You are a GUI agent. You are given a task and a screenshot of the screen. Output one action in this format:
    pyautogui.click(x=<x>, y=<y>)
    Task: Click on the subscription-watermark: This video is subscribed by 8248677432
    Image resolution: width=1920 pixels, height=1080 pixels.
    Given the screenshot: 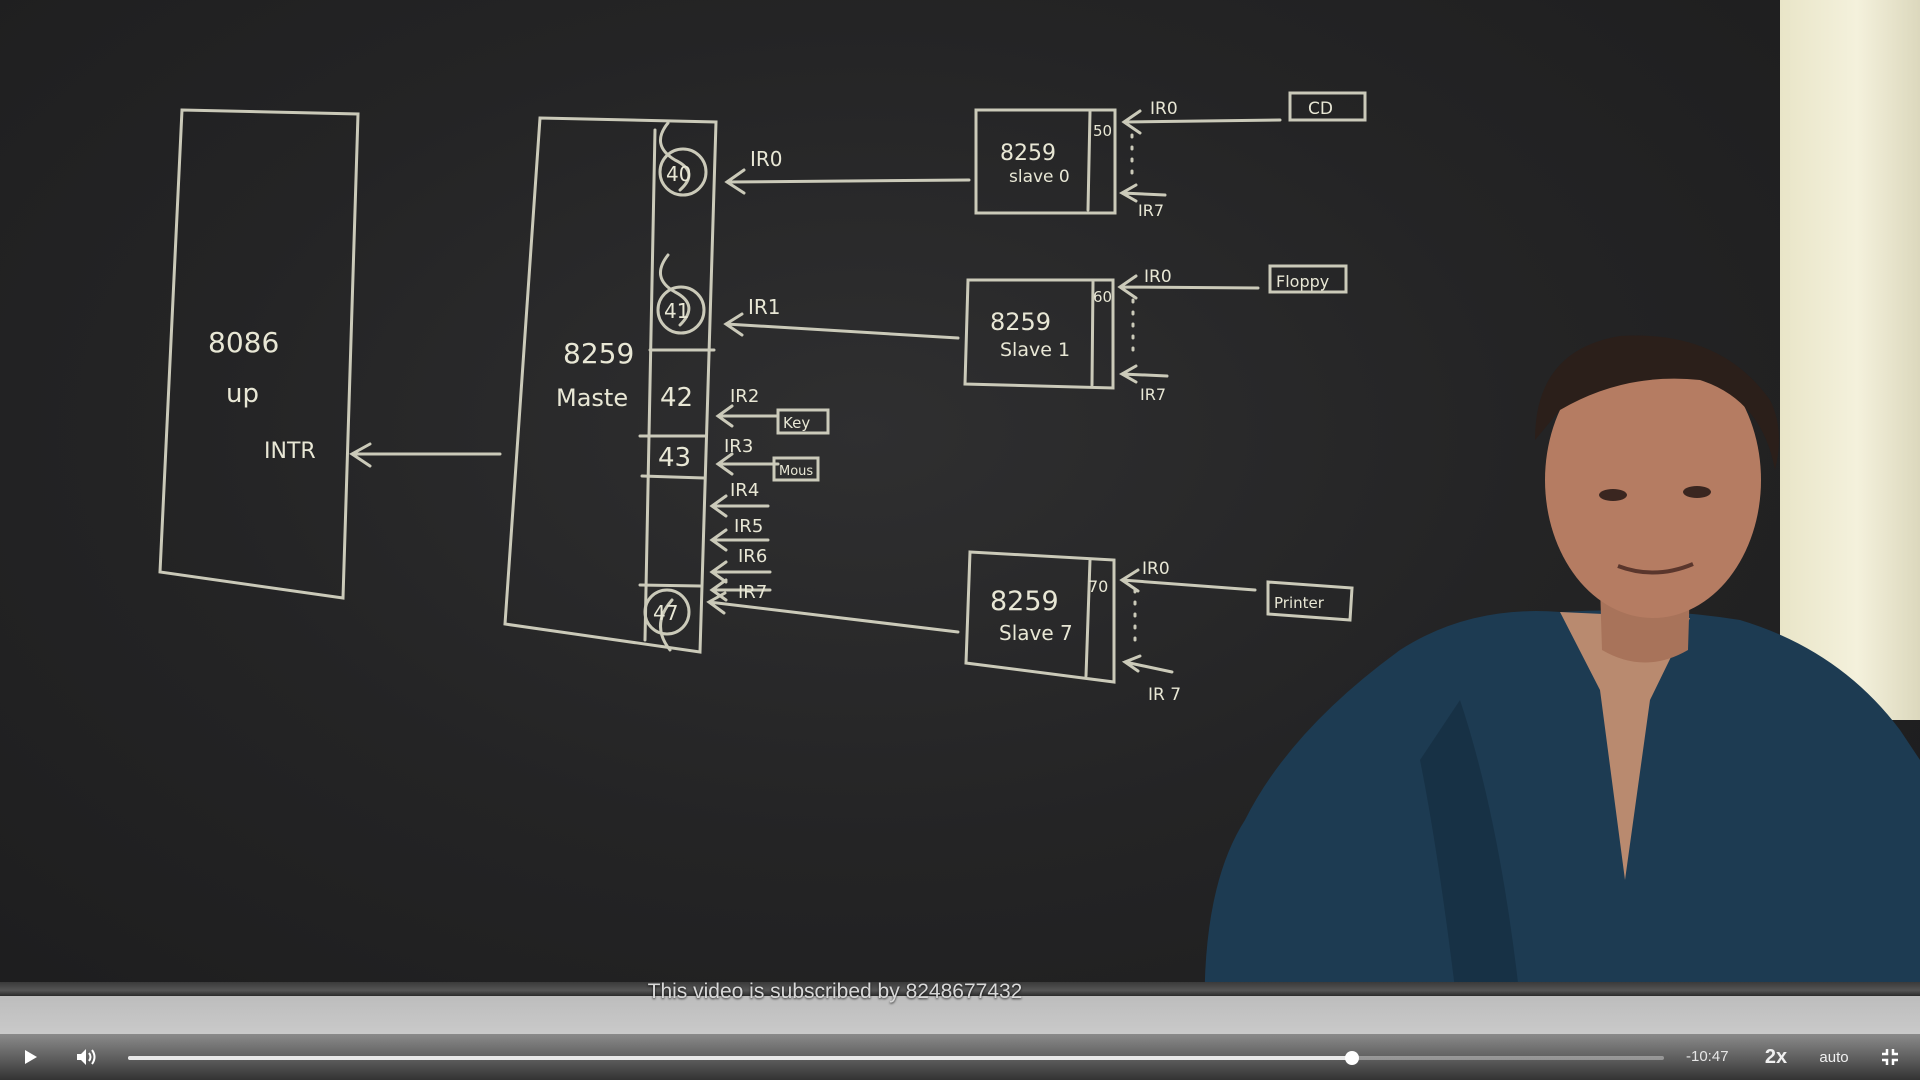 What is the action you would take?
    pyautogui.click(x=835, y=991)
    